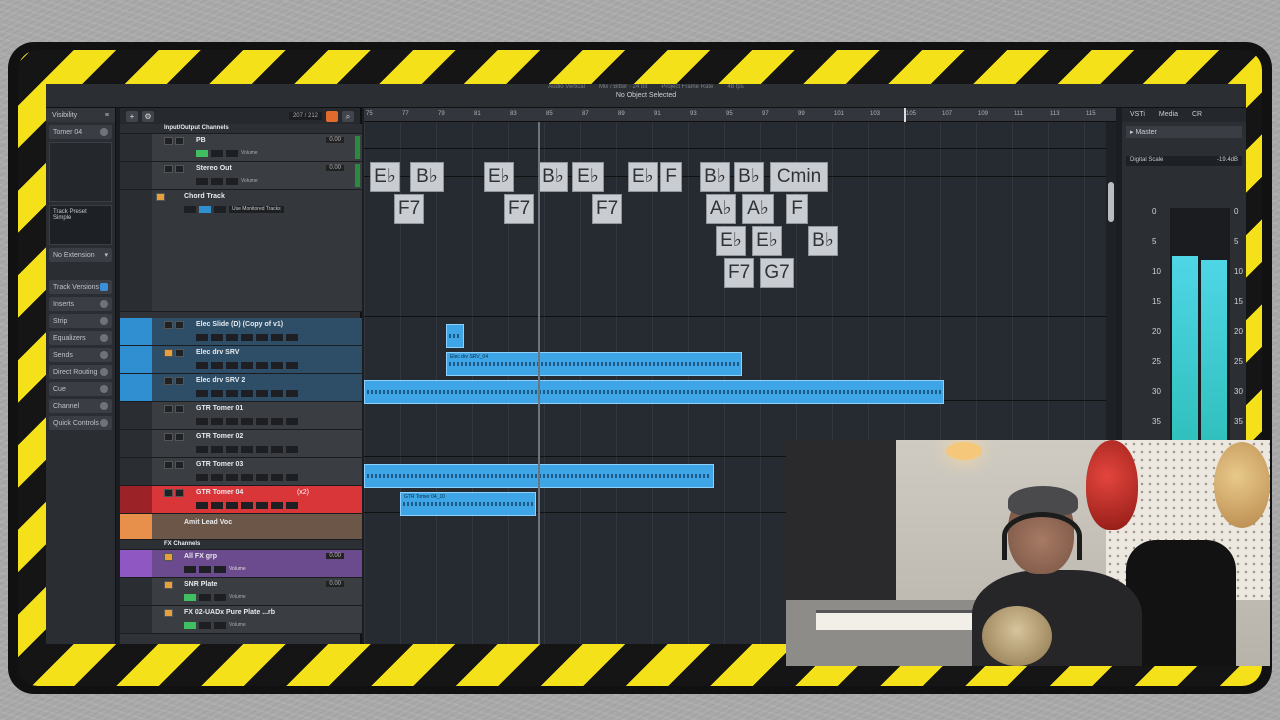  I want to click on track-gtr-tomer-03: GTR Tomer 03, so click(241, 472).